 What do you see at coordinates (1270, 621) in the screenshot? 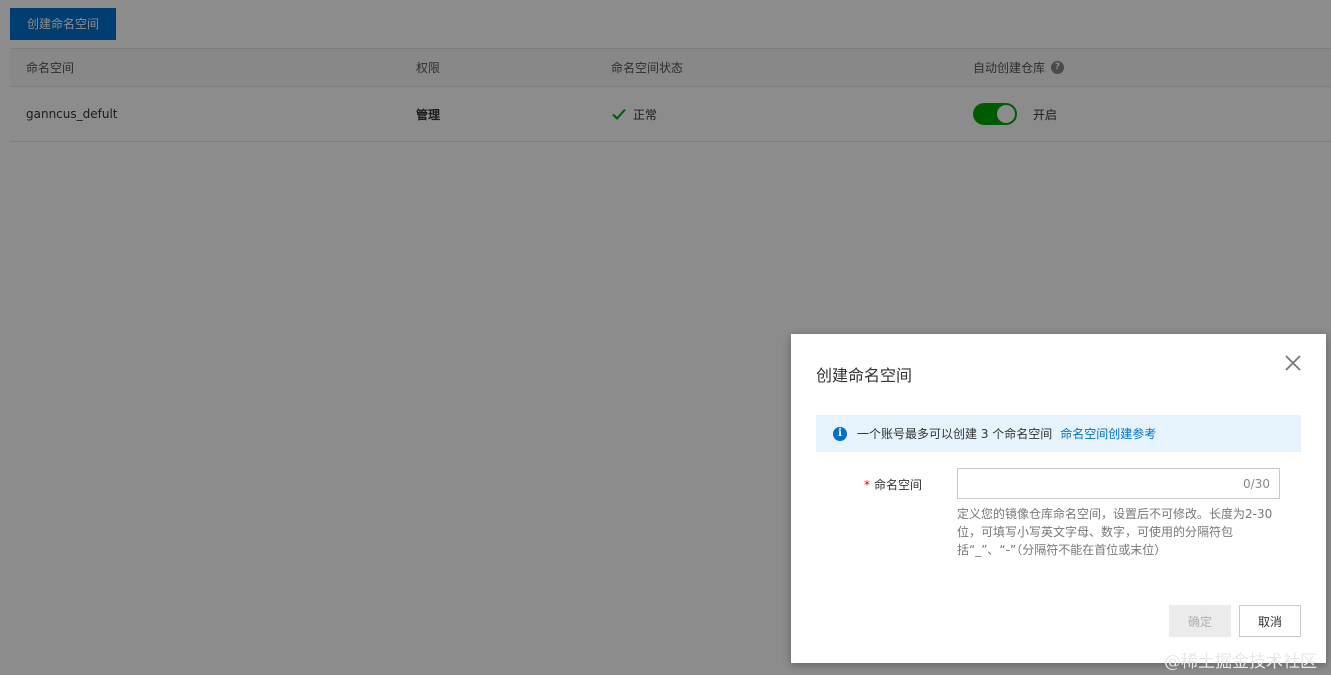
I see `cancel-button: 取消` at bounding box center [1270, 621].